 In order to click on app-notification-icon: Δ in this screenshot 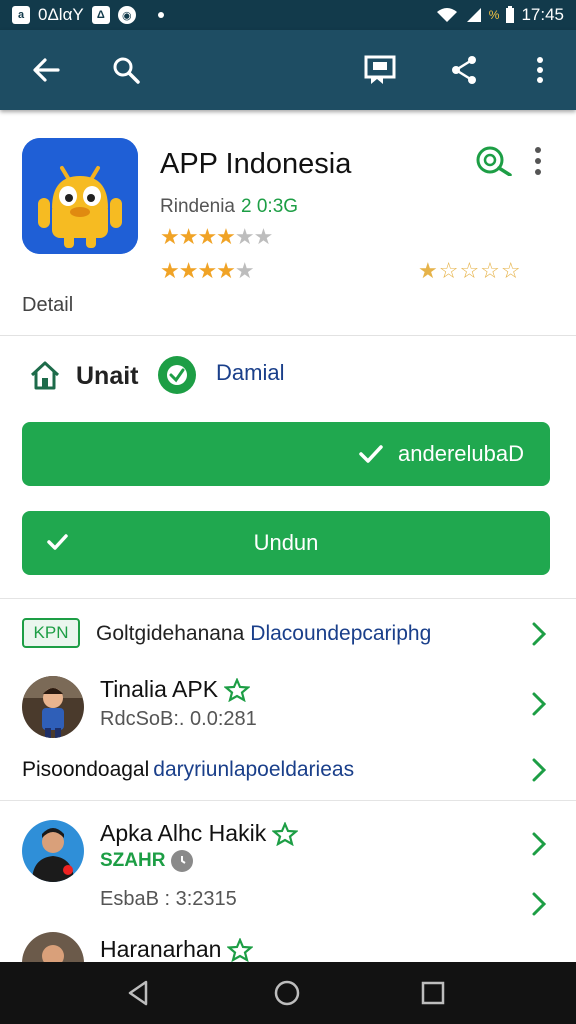, I will do `click(100, 15)`.